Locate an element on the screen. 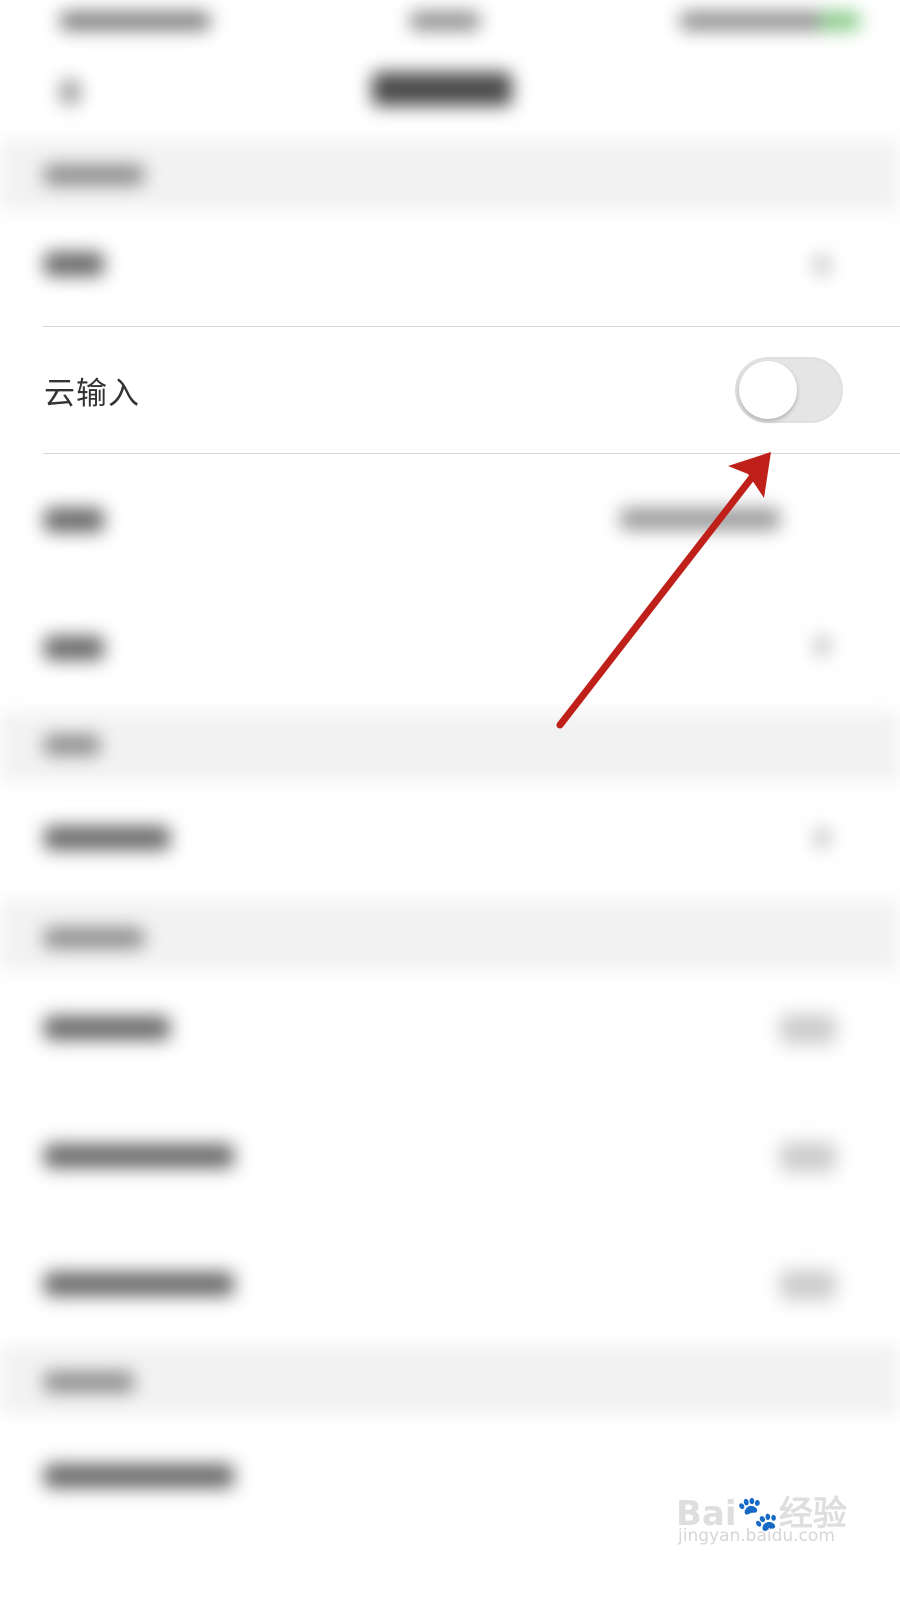 The image size is (900, 1600). watermark-site: jingyan.baidu.com is located at coordinates (756, 1536).